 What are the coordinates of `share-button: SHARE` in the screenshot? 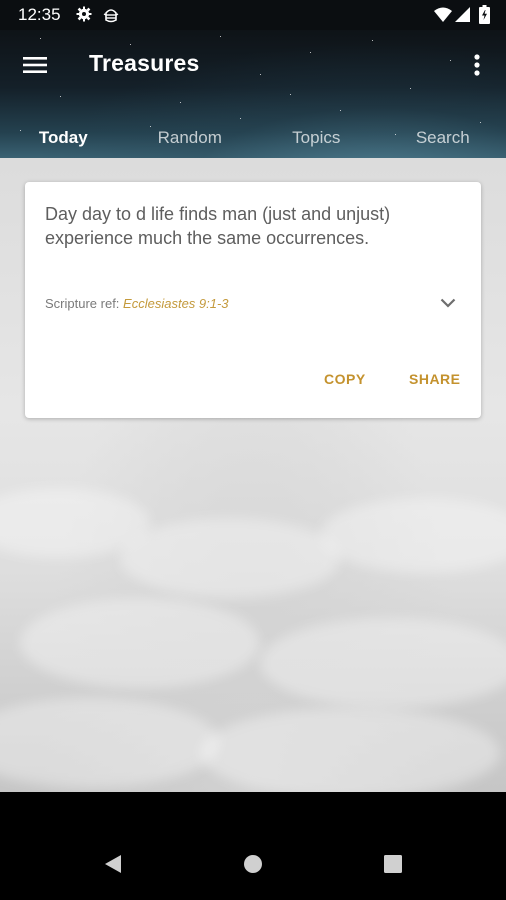 It's located at (435, 379).